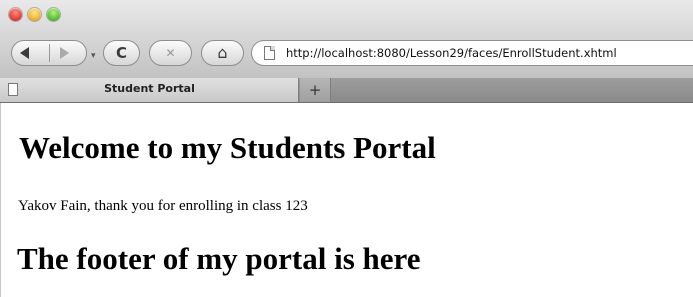  Describe the element at coordinates (346, 90) in the screenshot. I see `tab-bar: Student Portal +` at that location.